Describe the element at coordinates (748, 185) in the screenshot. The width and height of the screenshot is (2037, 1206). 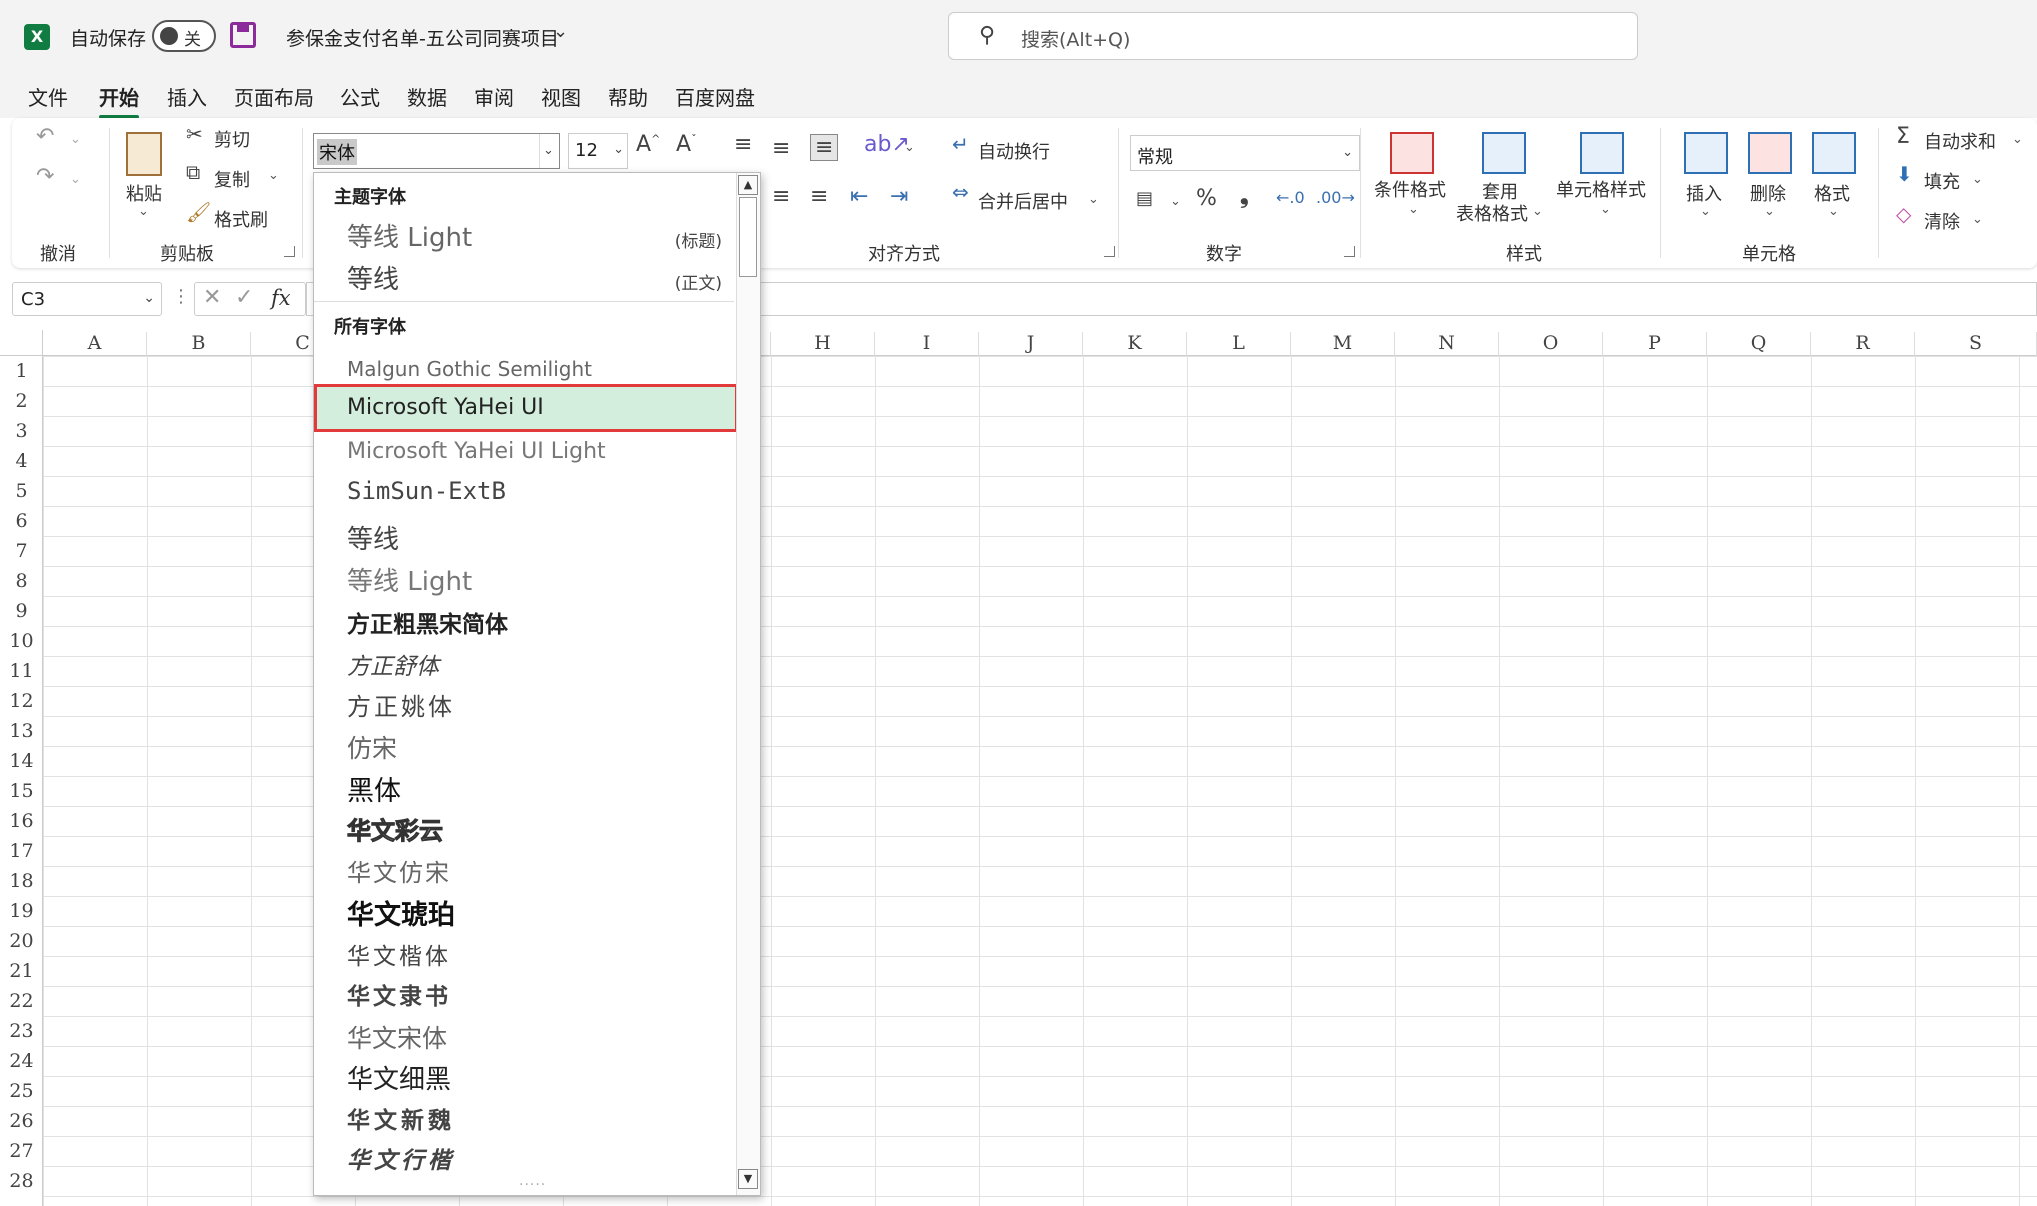
I see `scroll-up-icon: ▲` at that location.